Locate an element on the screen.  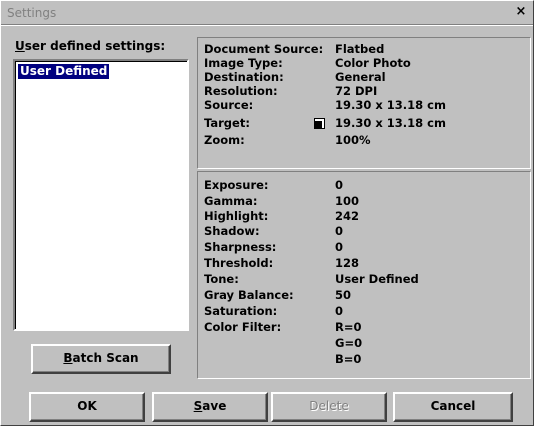
gamma-label: Gamma: is located at coordinates (231, 201).